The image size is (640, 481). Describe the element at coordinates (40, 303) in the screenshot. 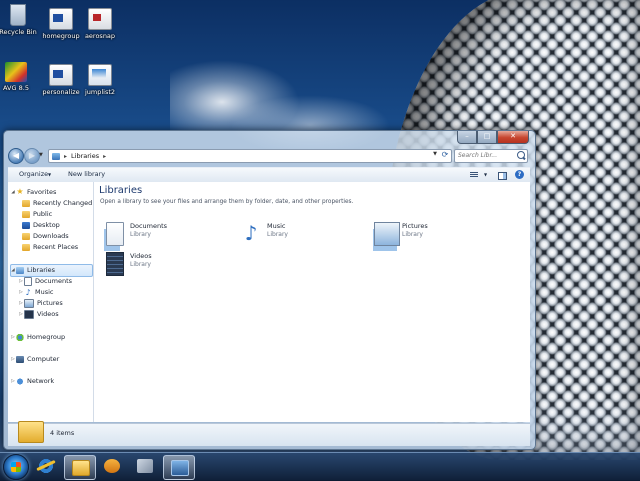

I see `nav-item-pictures: ▷ Pictures` at that location.